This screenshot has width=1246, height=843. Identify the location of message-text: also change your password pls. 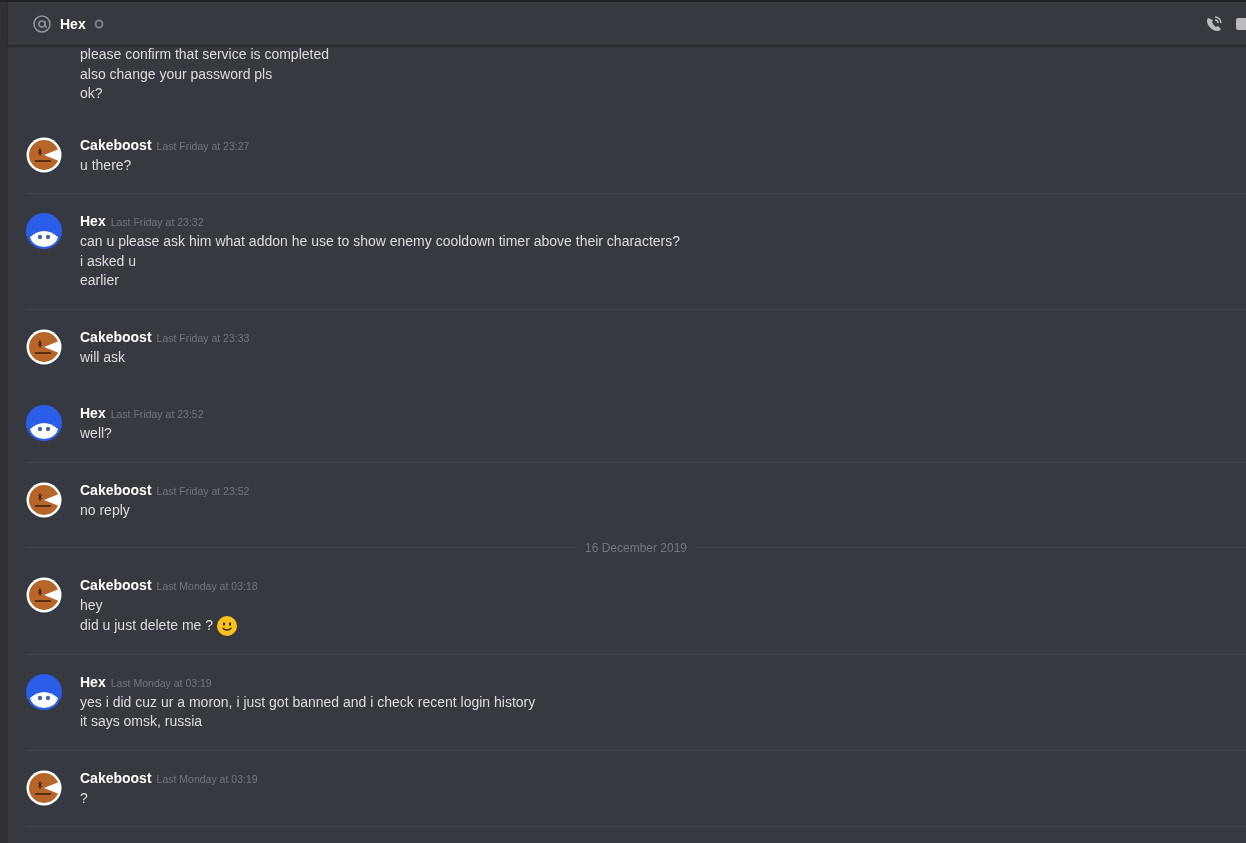
(177, 74).